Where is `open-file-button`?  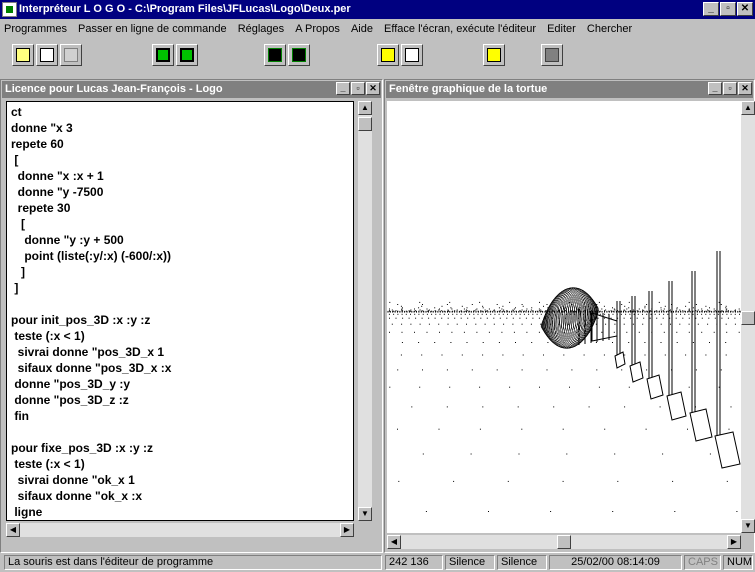
open-file-button is located at coordinates (47, 55).